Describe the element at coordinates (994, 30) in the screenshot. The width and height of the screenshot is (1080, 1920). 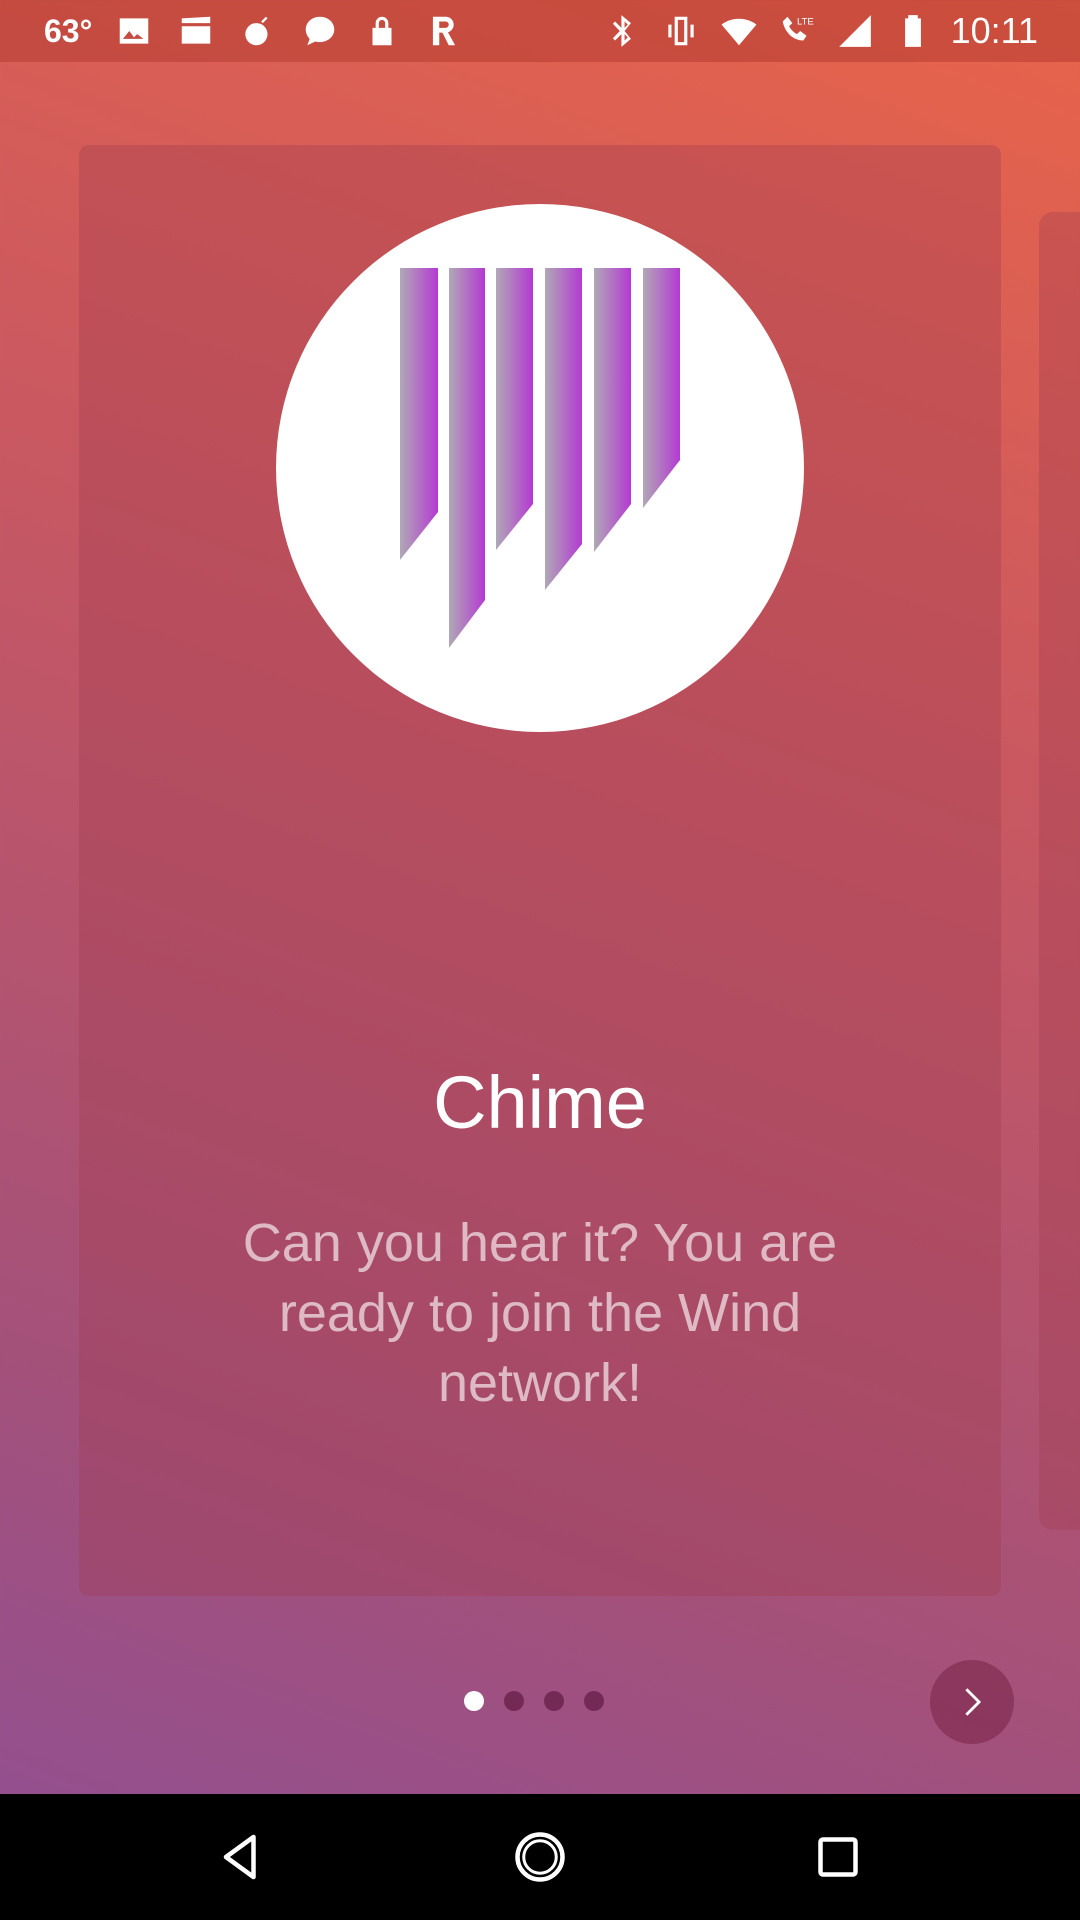
I see `clock-text: 10:11` at that location.